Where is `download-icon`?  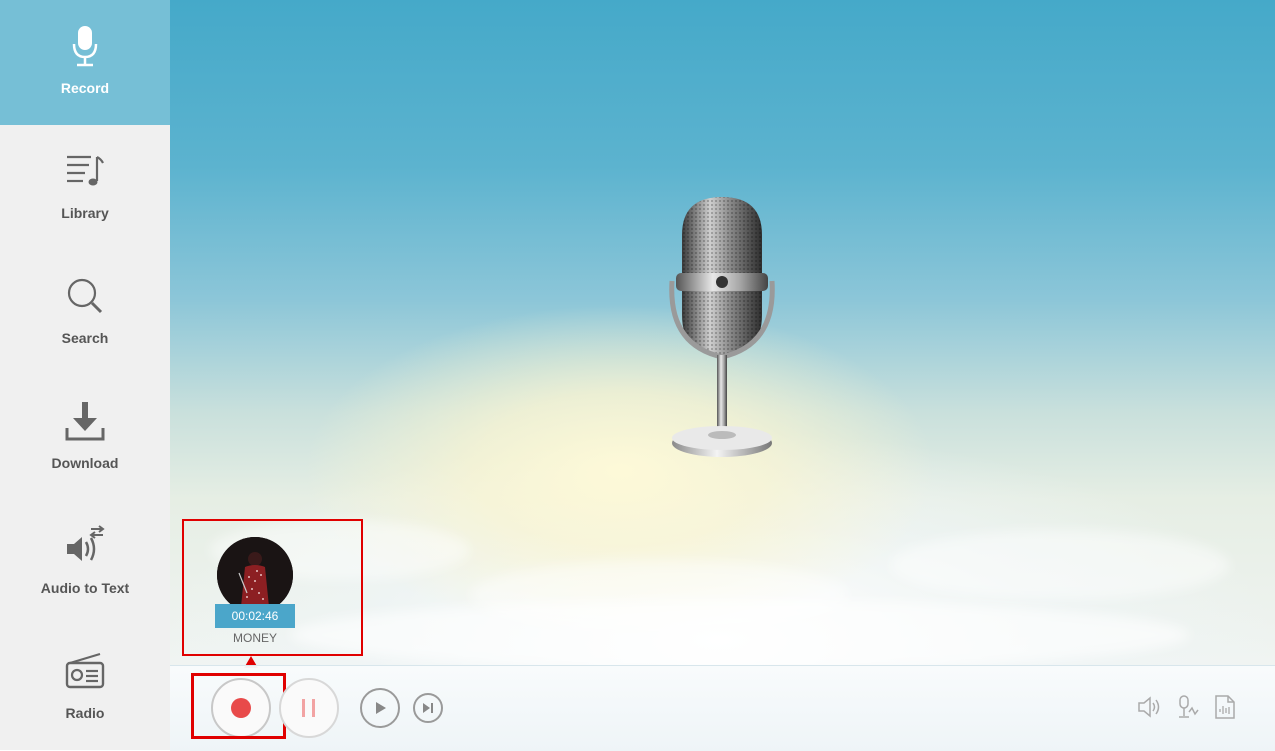 download-icon is located at coordinates (85, 421).